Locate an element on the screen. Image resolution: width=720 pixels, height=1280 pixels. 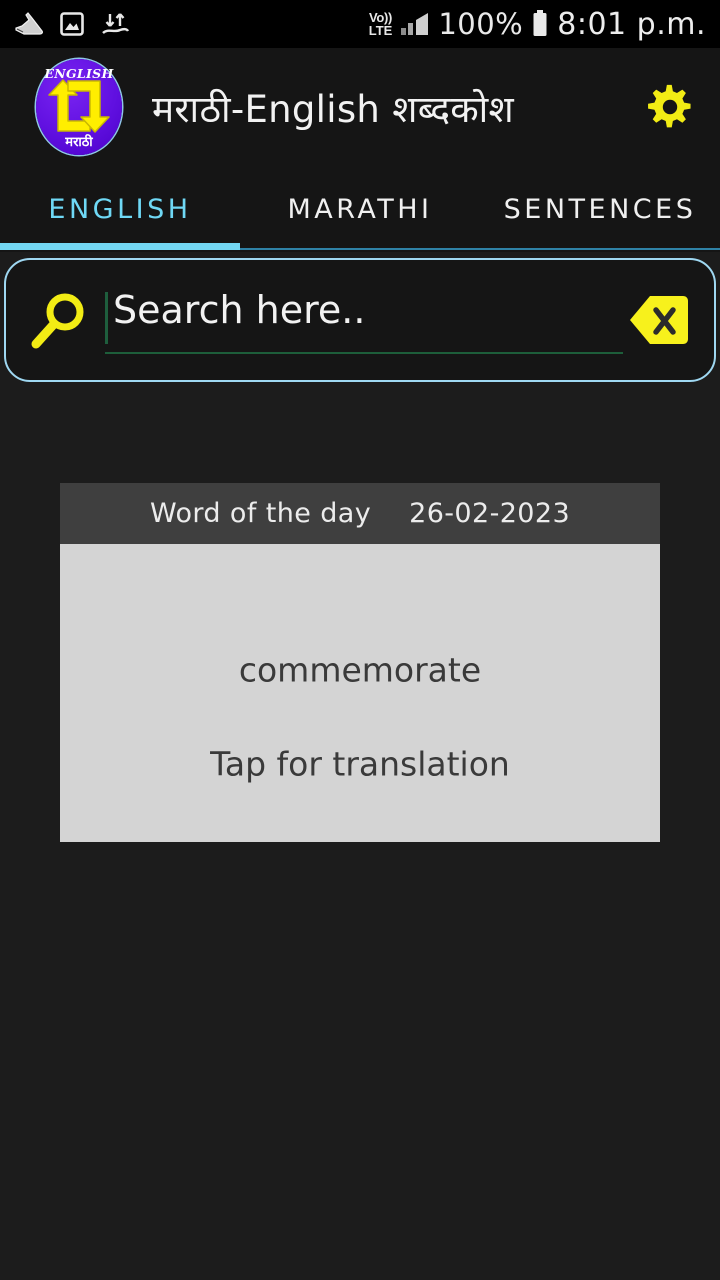
status-bar-right-info: Vo)) LTE 100% 8:01 p.m. is located at coordinates (537, 24).